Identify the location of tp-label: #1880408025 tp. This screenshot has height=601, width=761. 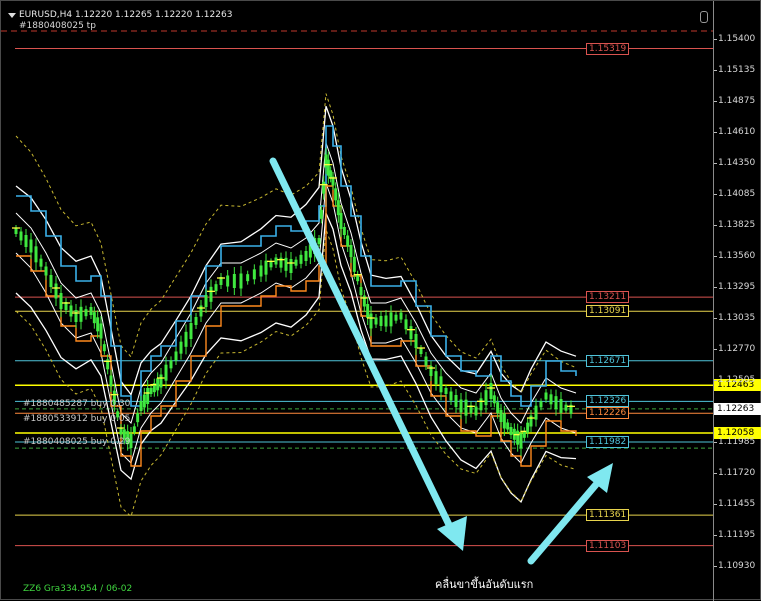
(57, 26).